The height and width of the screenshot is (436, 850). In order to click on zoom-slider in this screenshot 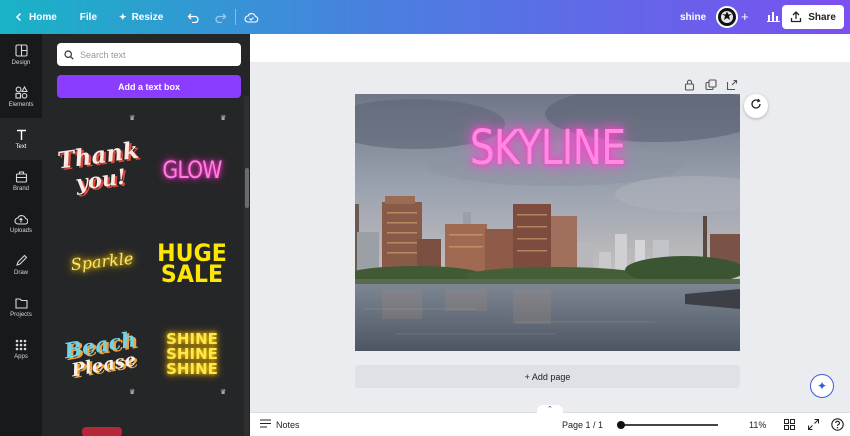, I will do `click(668, 425)`.